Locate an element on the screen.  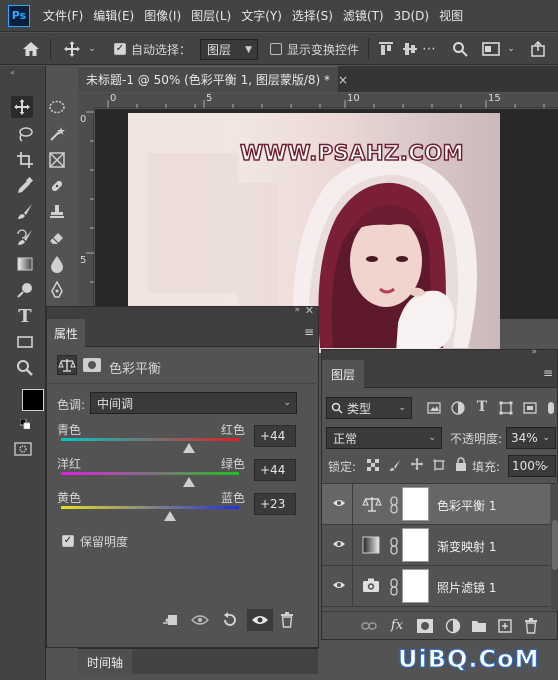
elliptical-marquee-icon is located at coordinates (57, 107).